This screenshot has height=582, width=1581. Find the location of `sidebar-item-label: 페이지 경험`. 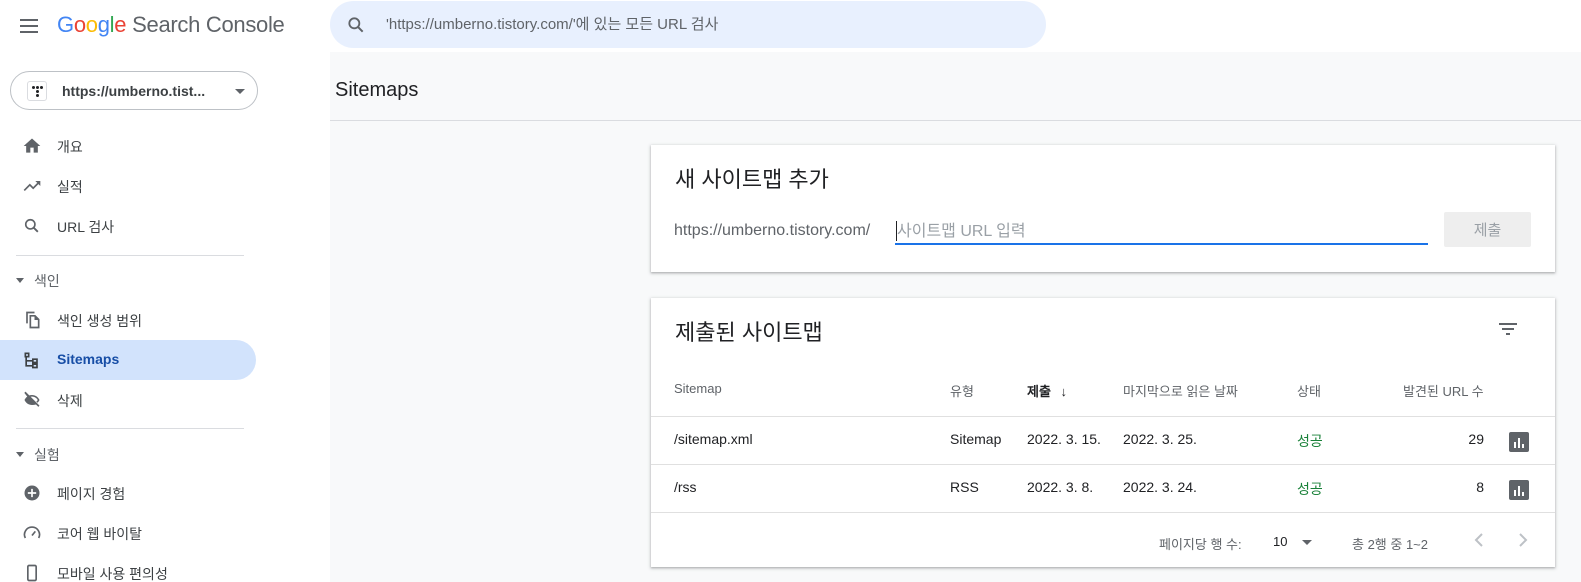

sidebar-item-label: 페이지 경험 is located at coordinates (91, 494).